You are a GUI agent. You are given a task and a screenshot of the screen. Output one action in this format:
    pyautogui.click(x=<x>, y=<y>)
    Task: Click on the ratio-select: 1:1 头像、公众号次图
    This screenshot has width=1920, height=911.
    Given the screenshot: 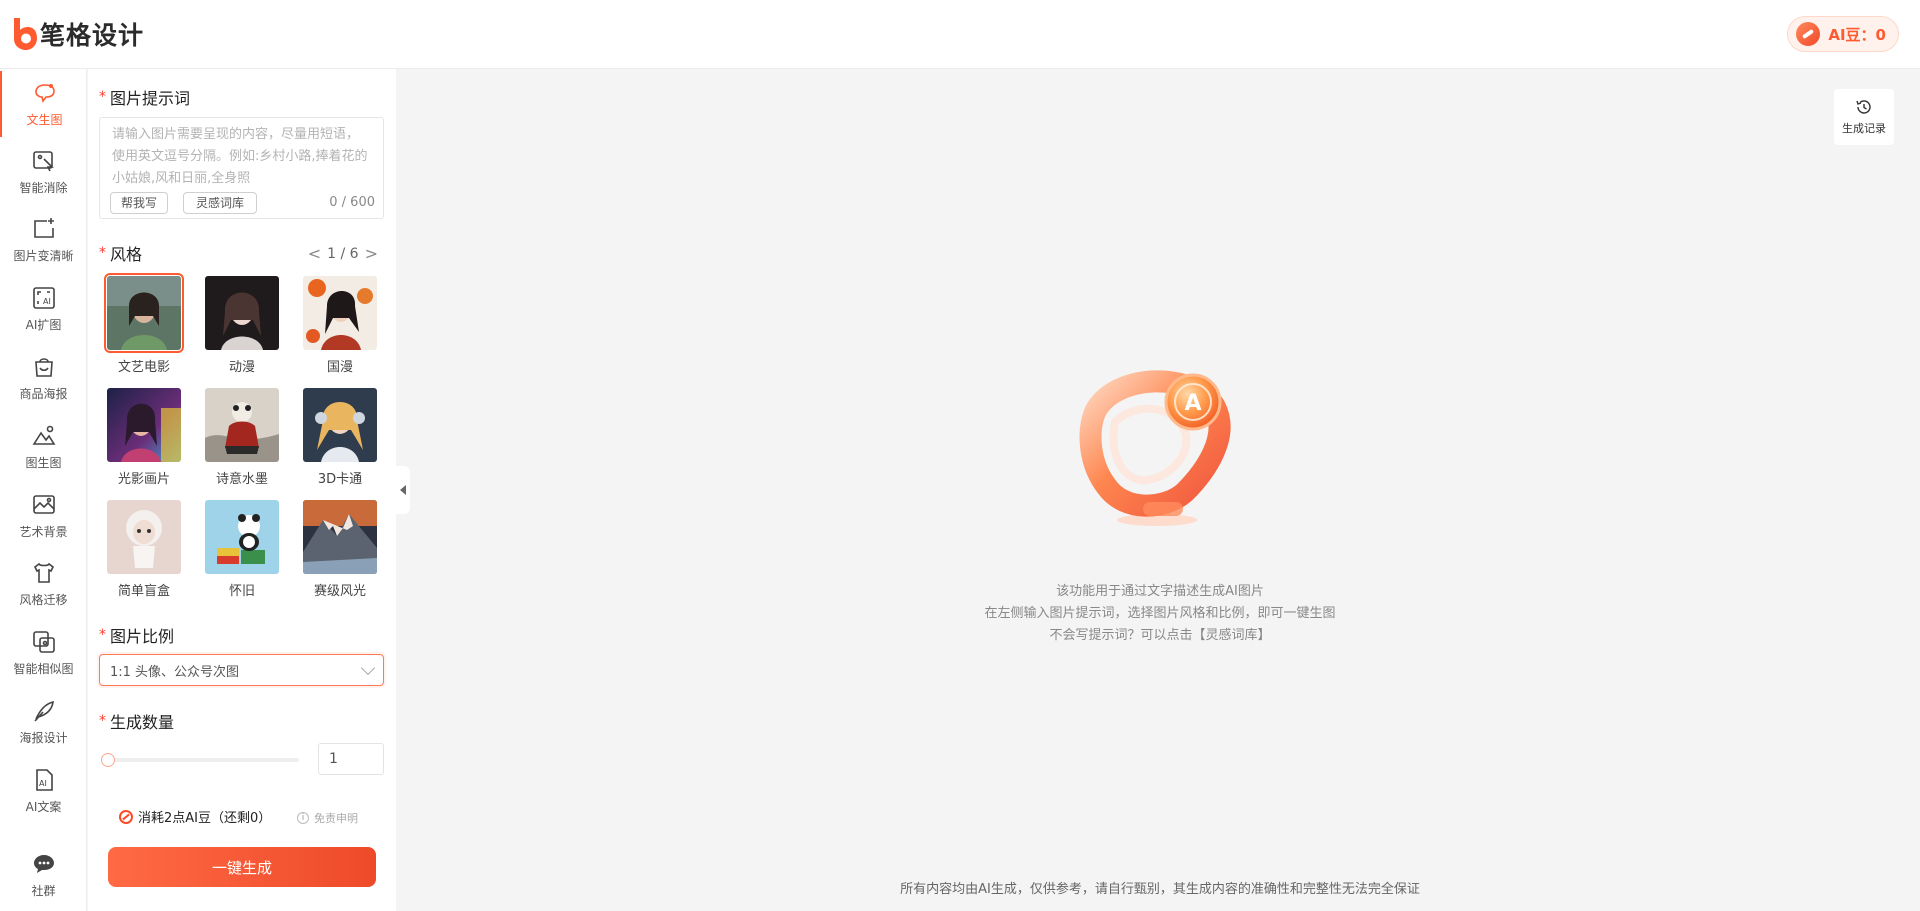 What is the action you would take?
    pyautogui.click(x=241, y=670)
    